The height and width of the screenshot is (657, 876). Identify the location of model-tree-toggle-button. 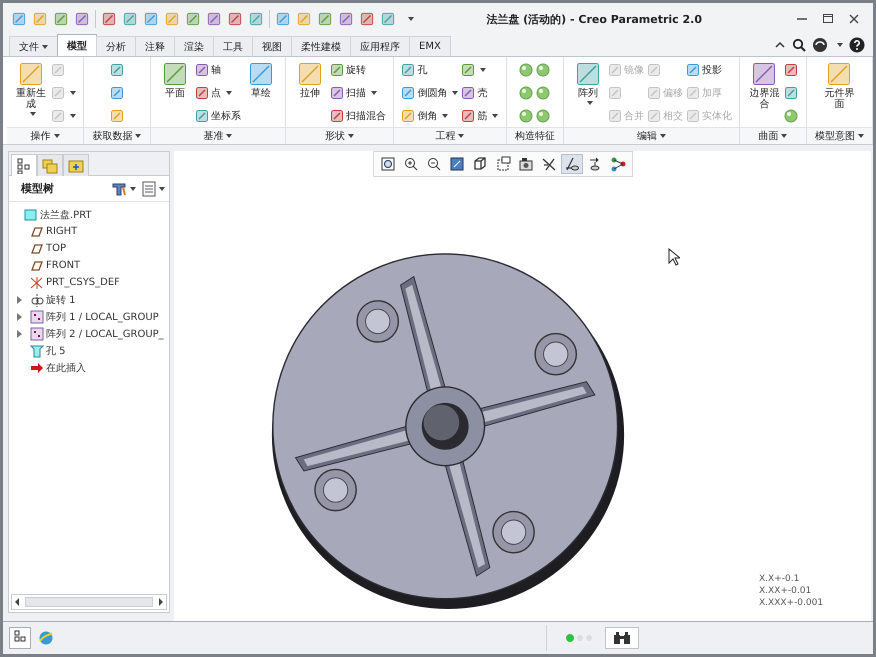
(20, 638).